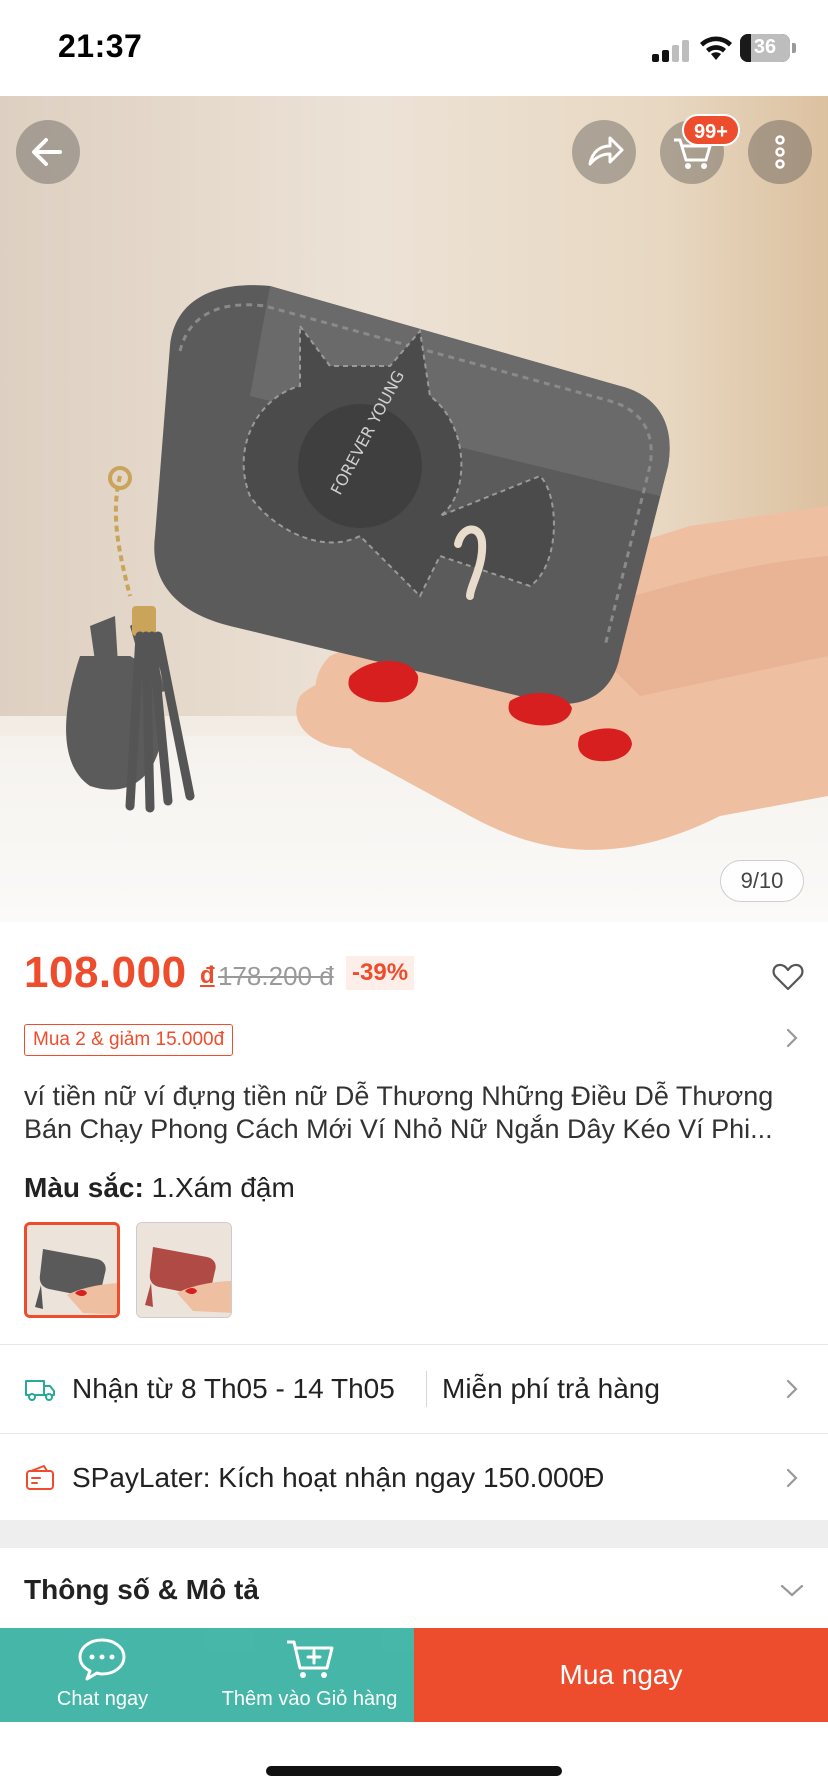  Describe the element at coordinates (310, 1659) in the screenshot. I see `add-to-cart-icon` at that location.